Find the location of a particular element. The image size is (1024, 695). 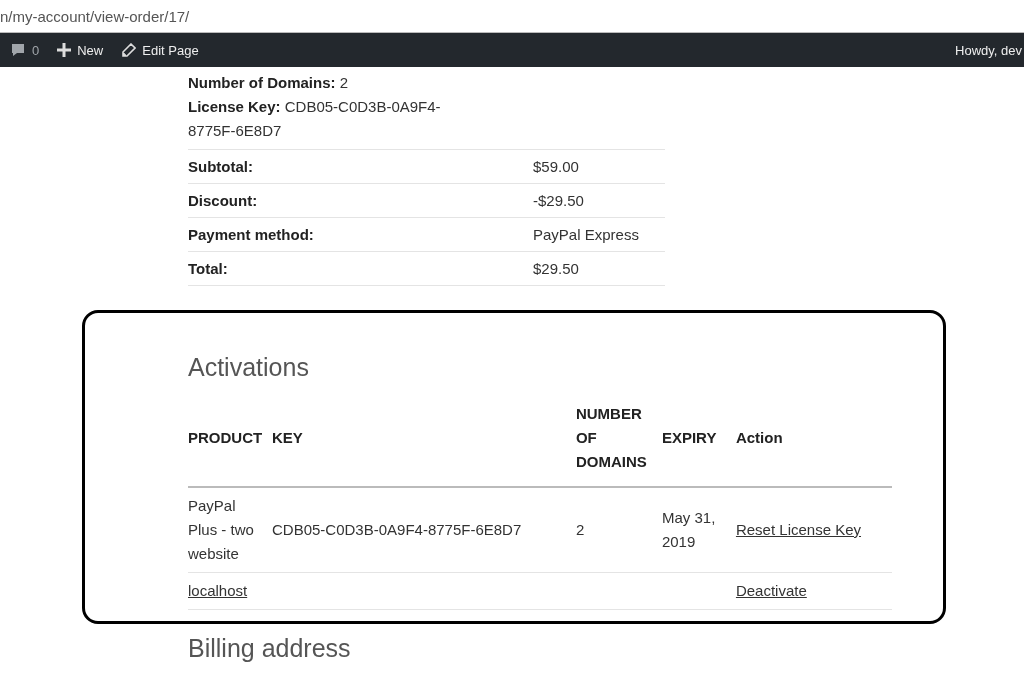

total-label: Total: is located at coordinates (360, 268).